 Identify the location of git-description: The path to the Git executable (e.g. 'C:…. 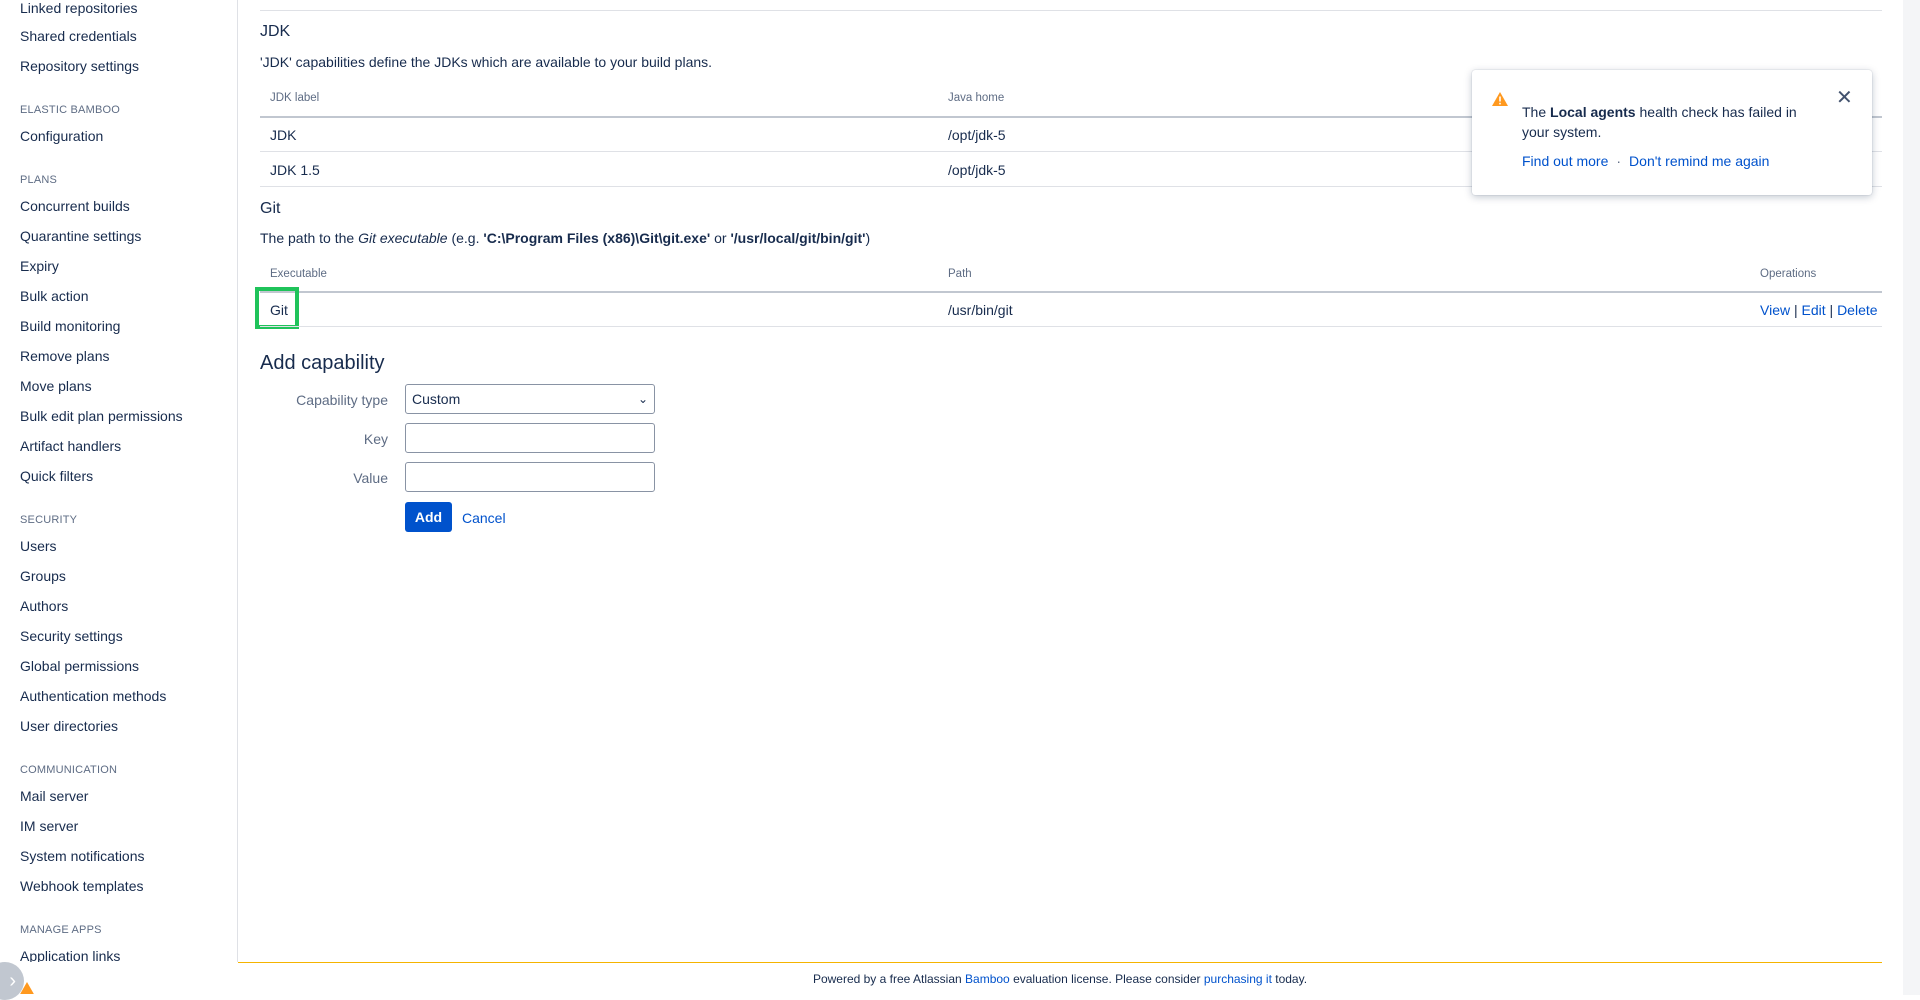
(565, 238).